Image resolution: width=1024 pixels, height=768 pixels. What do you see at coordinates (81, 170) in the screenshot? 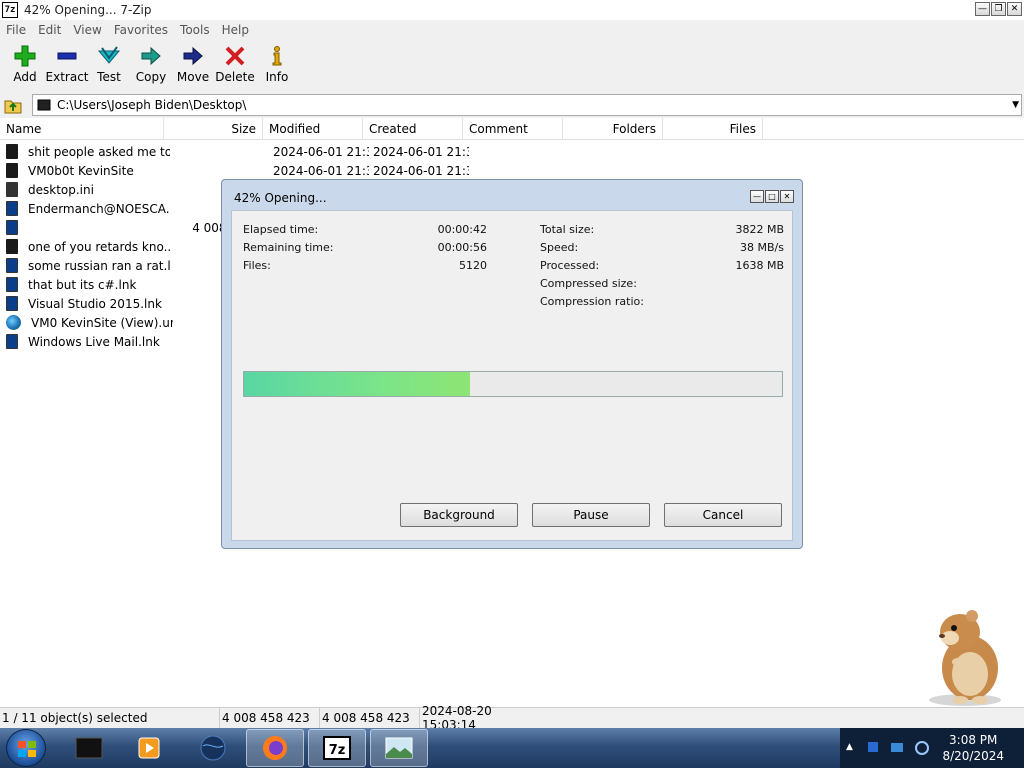
I see `file-name: VM0b0t KevinSite` at bounding box center [81, 170].